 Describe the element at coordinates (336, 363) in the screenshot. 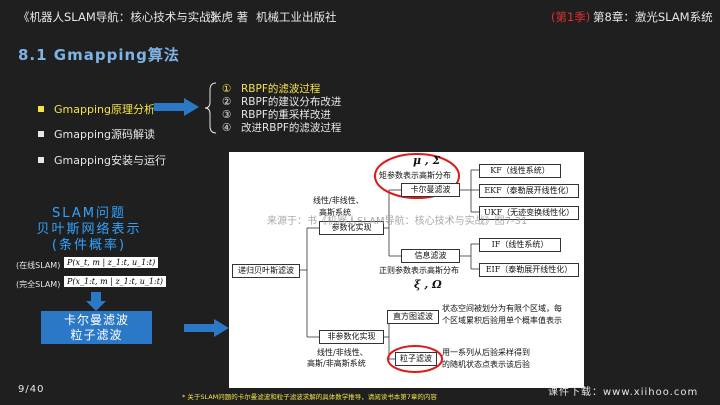

I see `nonparametric-desc-2: 高斯/非高斯系统` at that location.